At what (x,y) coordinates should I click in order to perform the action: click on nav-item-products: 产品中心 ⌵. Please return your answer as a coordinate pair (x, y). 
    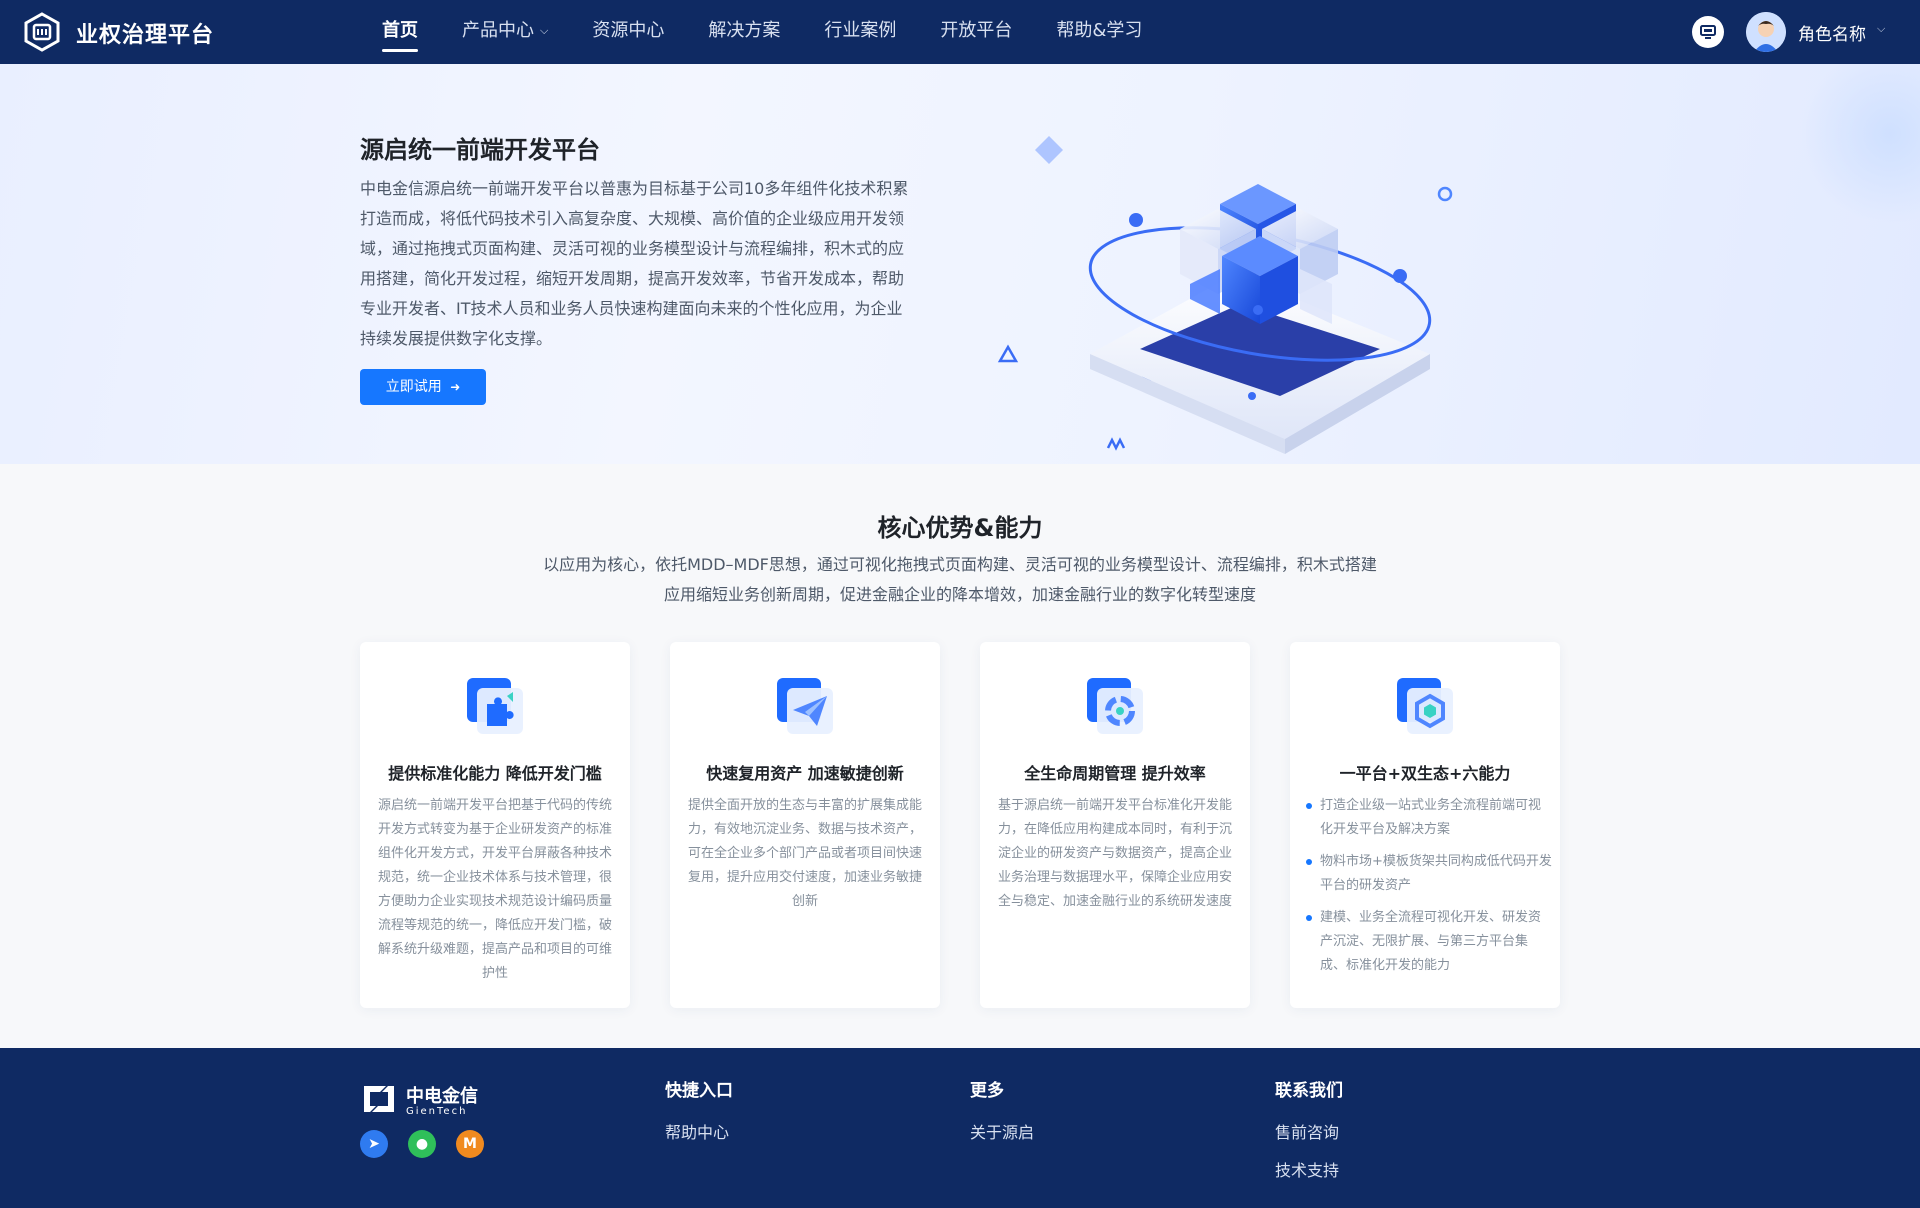
    Looking at the image, I should click on (505, 32).